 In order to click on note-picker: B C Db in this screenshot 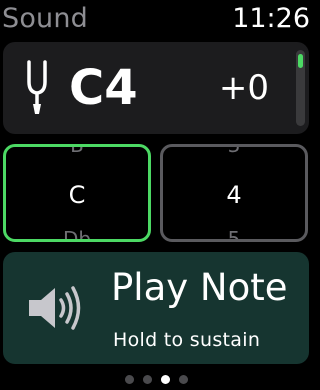, I will do `click(77, 193)`.